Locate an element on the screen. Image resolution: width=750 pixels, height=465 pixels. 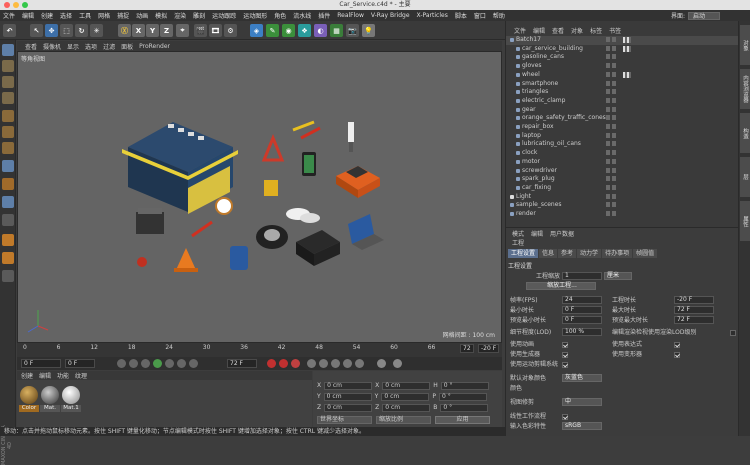
viewport-menu-item: 面板 is located at coordinates (127, 46).